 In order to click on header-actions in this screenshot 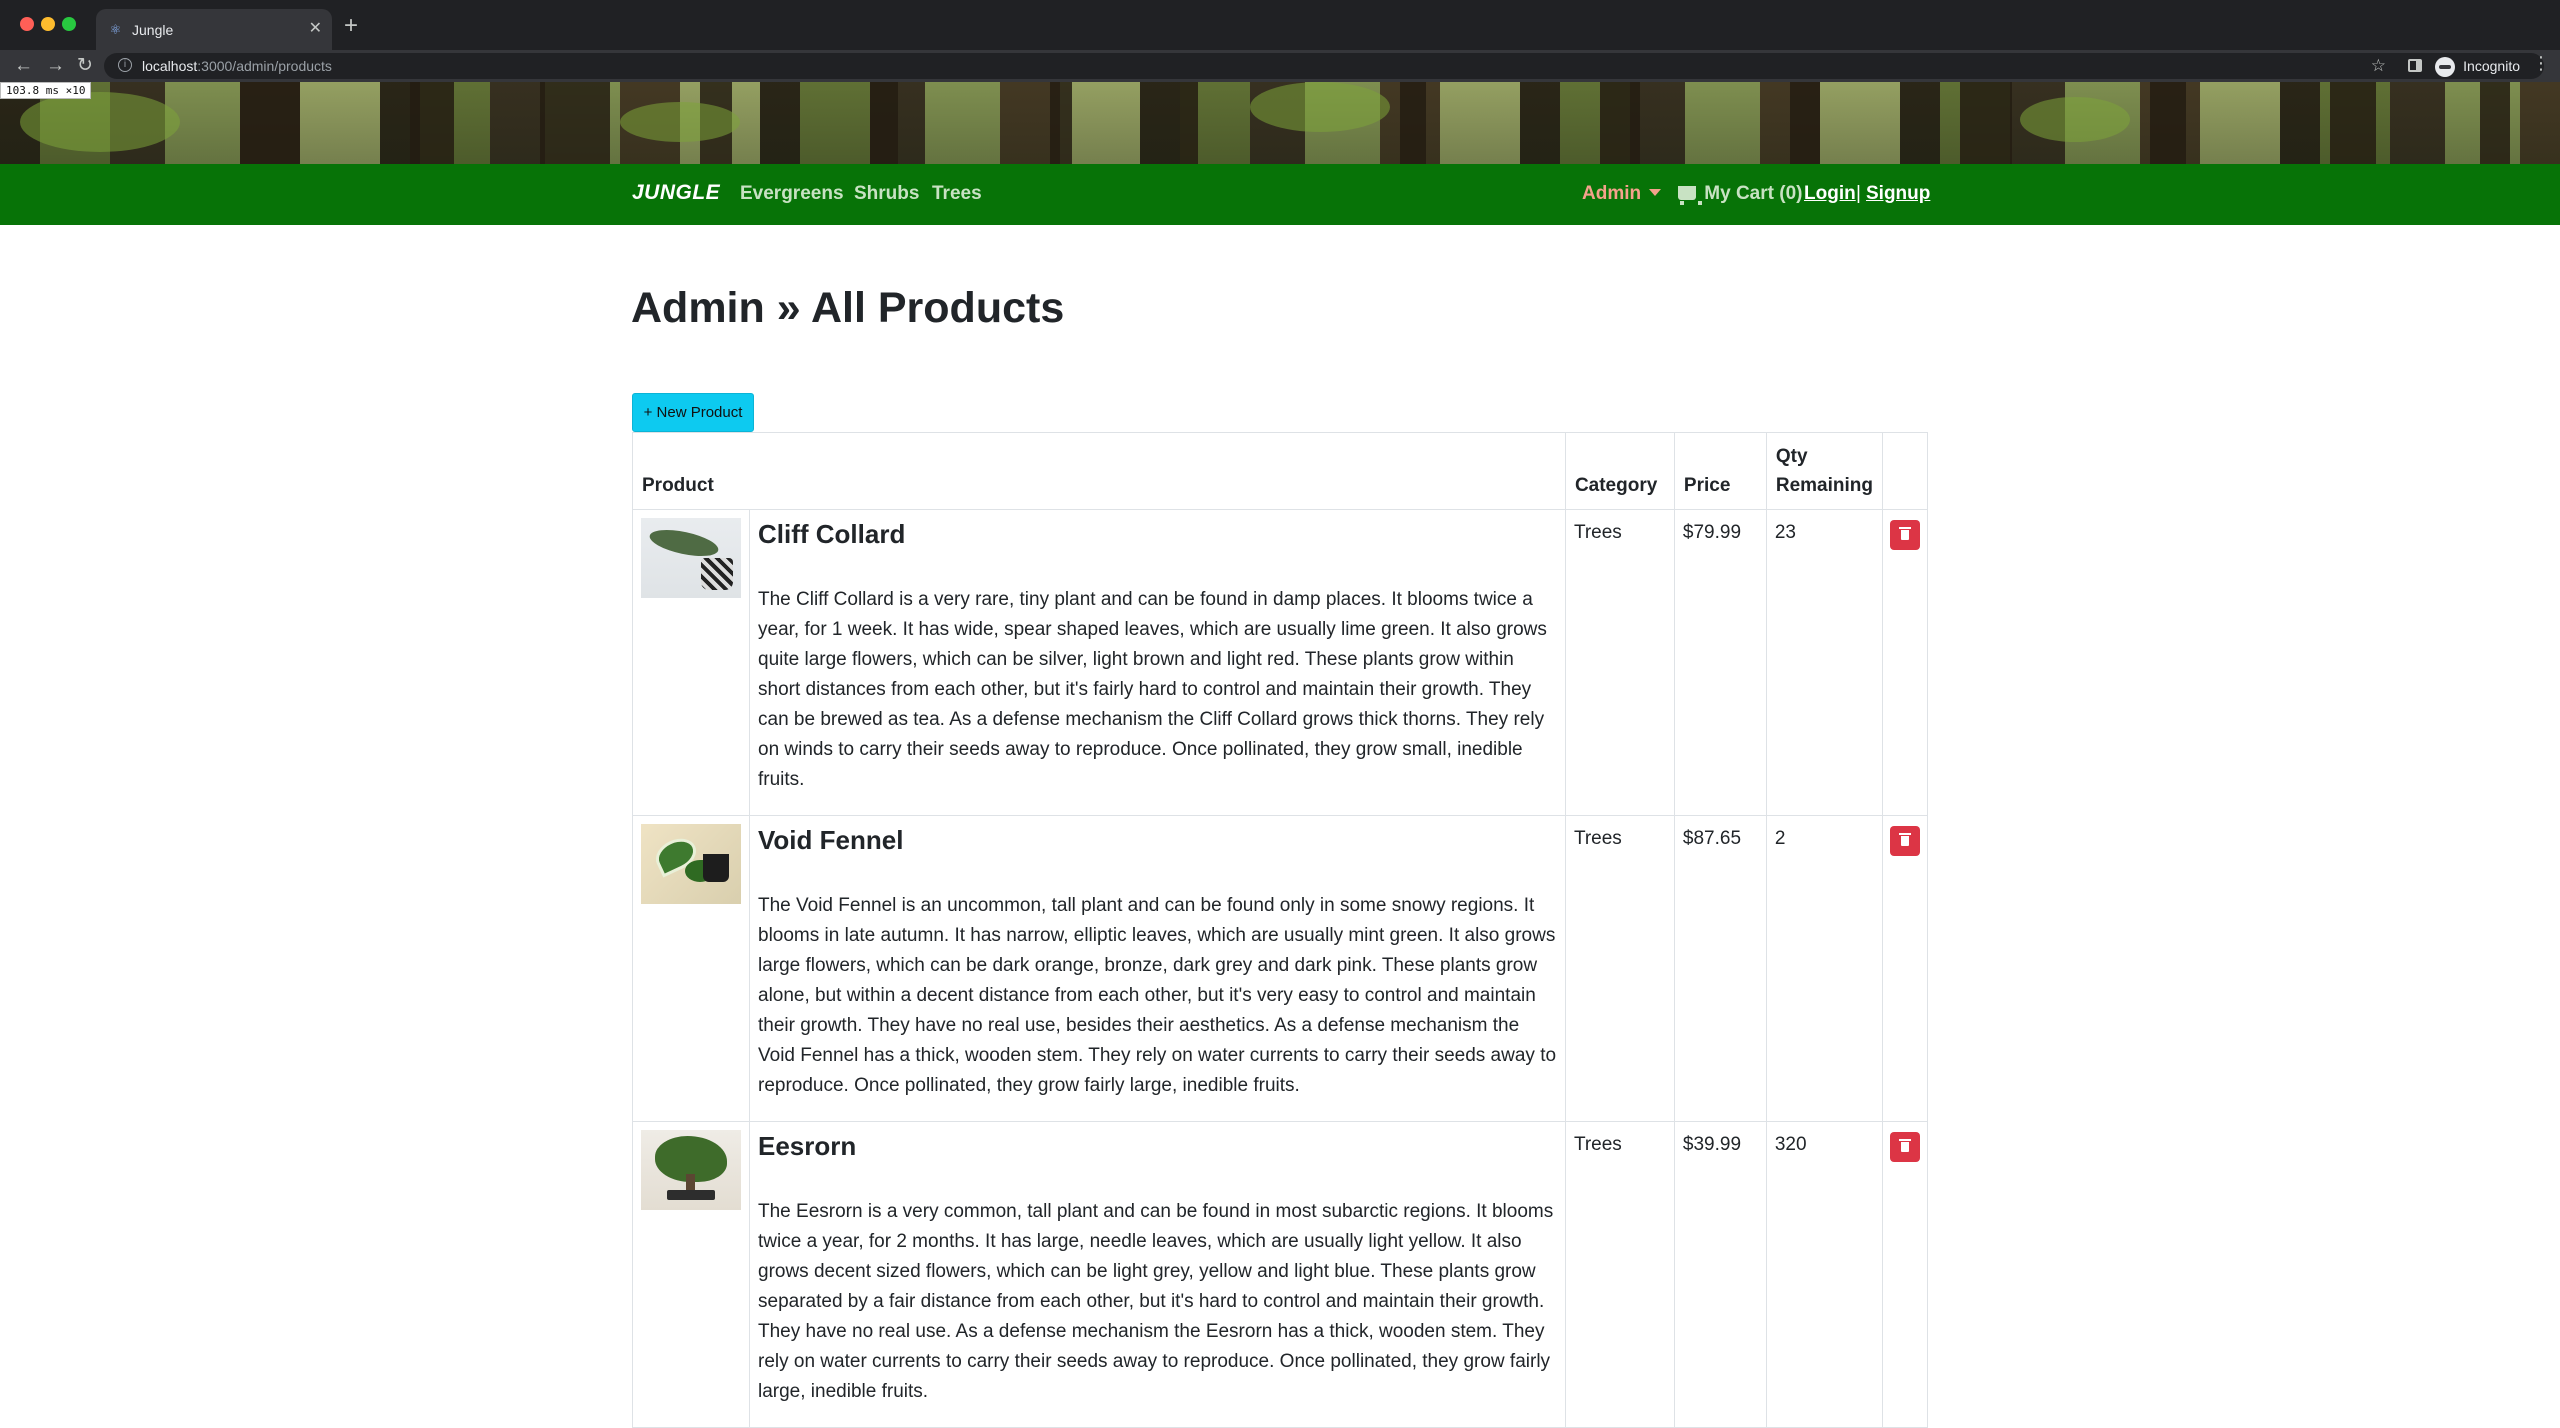, I will do `click(1905, 471)`.